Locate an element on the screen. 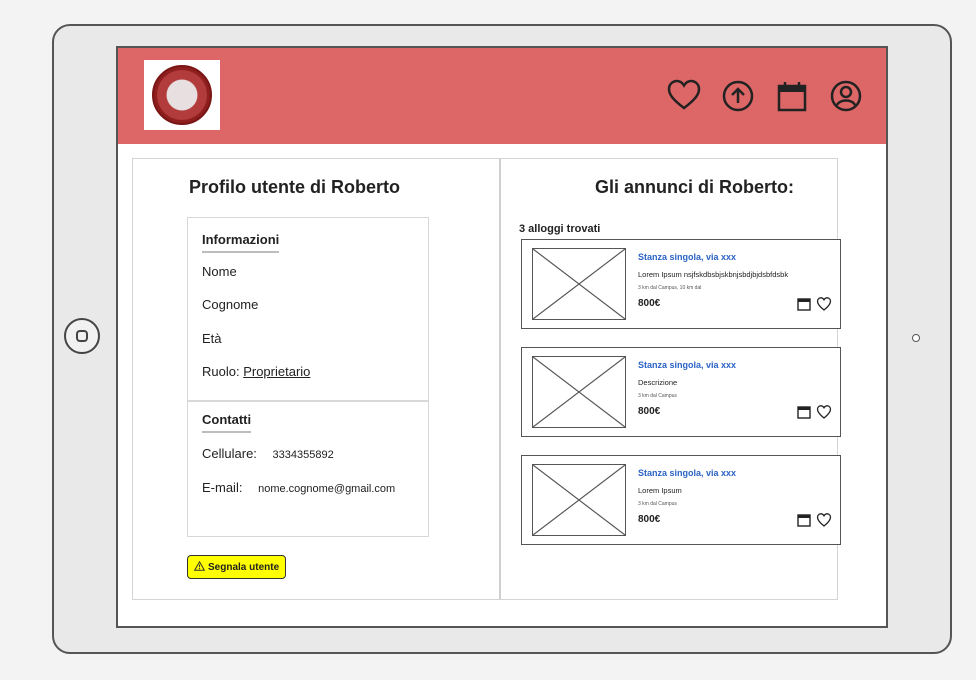  header-actions is located at coordinates (765, 96).